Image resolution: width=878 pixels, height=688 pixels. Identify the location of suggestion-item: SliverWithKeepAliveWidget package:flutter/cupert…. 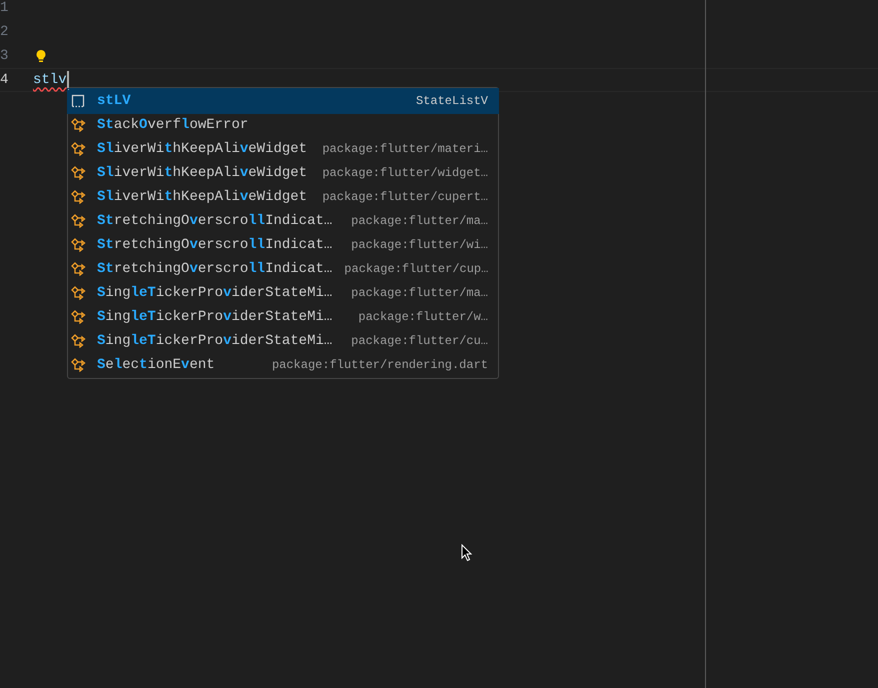
(283, 197).